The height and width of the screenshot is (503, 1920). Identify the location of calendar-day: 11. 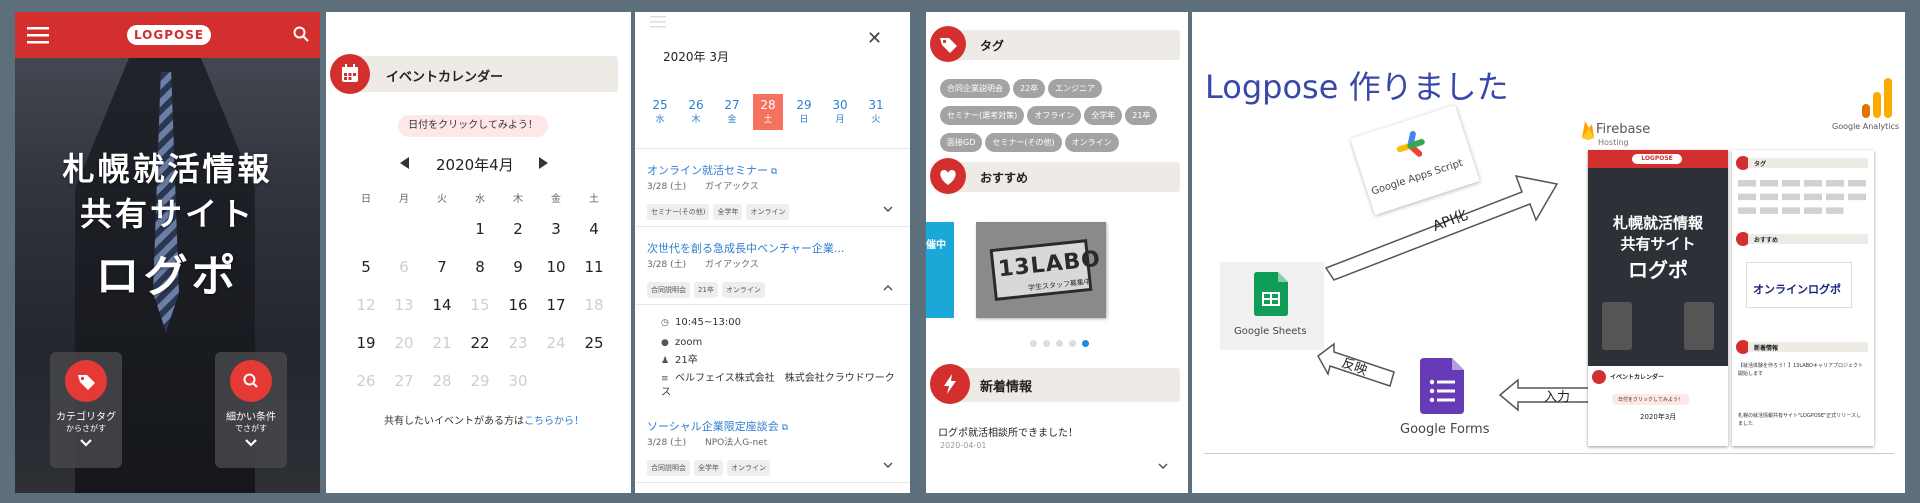
(594, 267).